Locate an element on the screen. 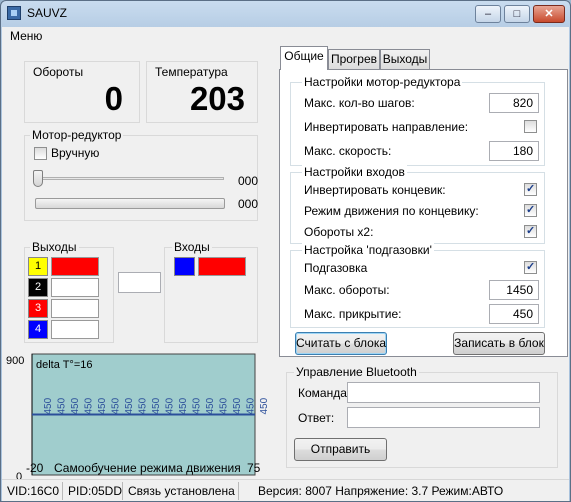 This screenshot has width=571, height=502. tab-warmup: Прогрев is located at coordinates (354, 59).